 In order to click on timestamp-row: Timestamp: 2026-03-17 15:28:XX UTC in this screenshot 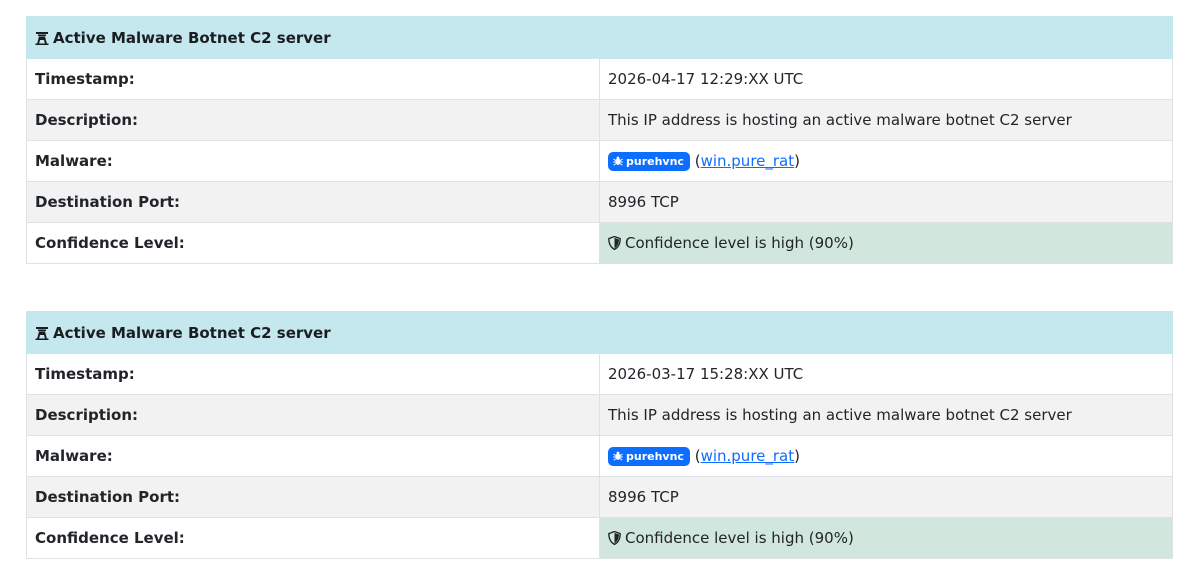, I will do `click(599, 374)`.